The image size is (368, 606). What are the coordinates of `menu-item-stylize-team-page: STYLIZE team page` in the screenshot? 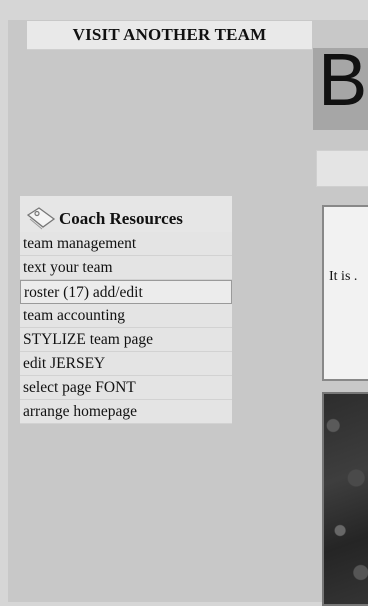 It's located at (126, 340).